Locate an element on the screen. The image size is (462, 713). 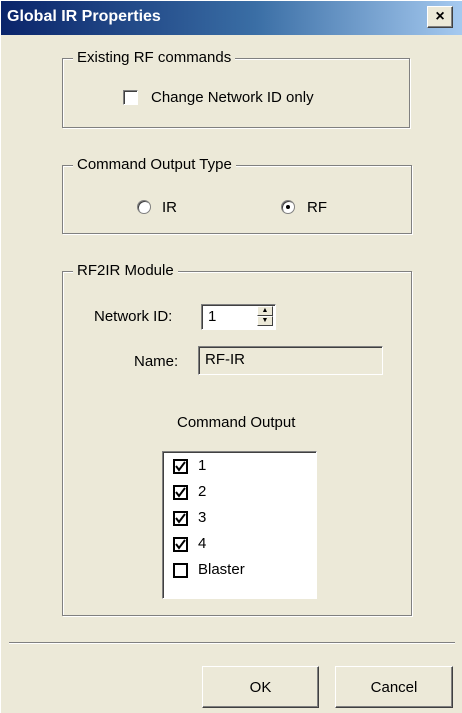
spin-down-button: ▼ is located at coordinates (265, 321).